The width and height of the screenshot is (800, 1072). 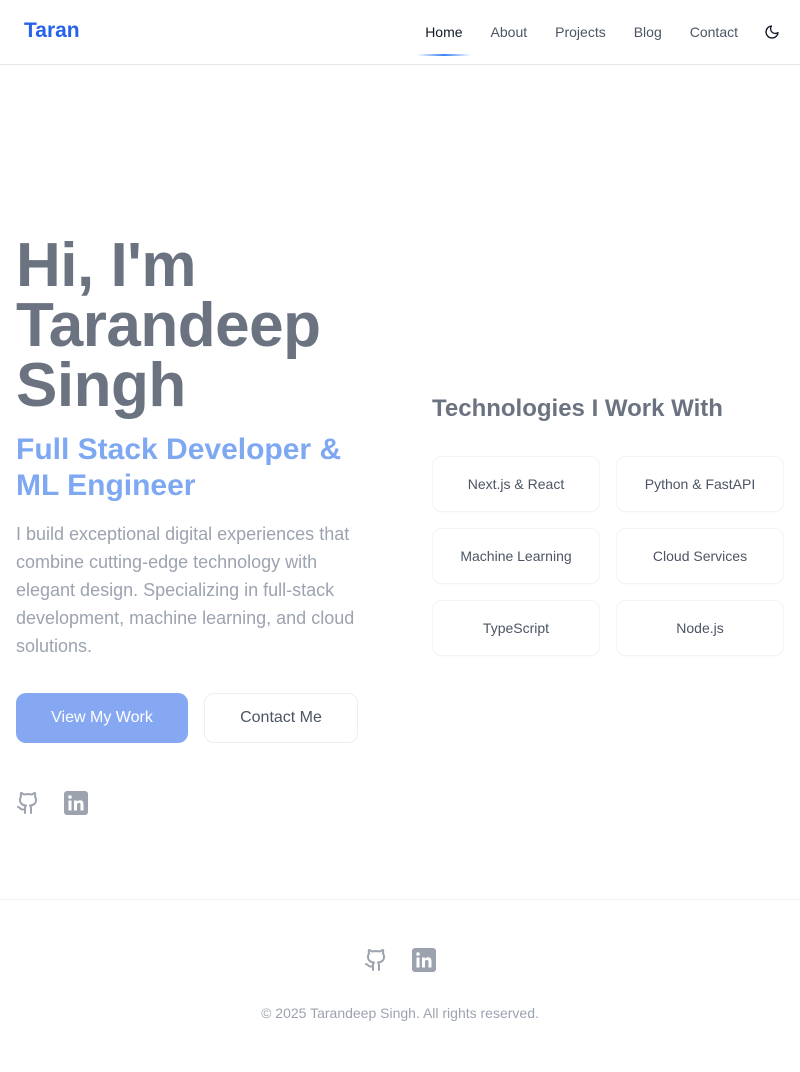 I want to click on tech-card: Node.js, so click(x=700, y=628).